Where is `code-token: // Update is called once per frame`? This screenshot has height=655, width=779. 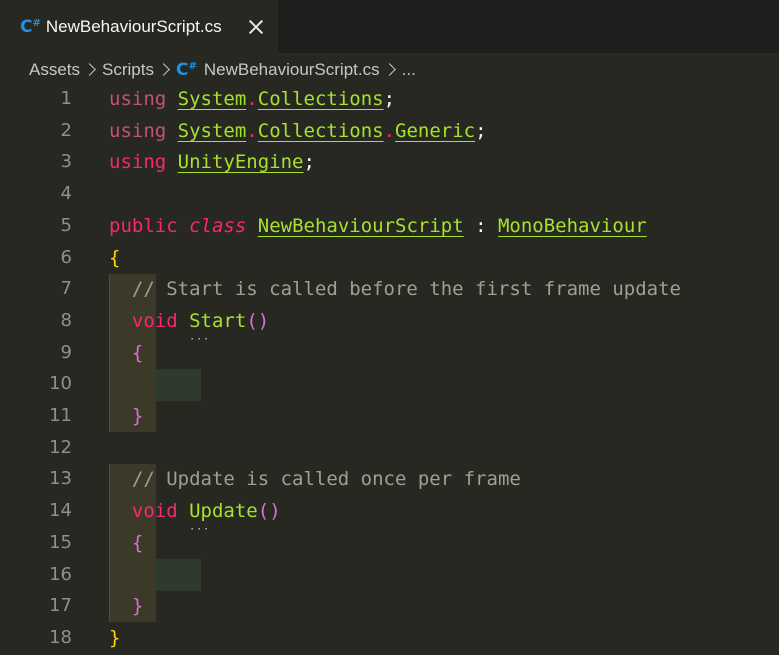 code-token: // Update is called once per frame is located at coordinates (326, 479).